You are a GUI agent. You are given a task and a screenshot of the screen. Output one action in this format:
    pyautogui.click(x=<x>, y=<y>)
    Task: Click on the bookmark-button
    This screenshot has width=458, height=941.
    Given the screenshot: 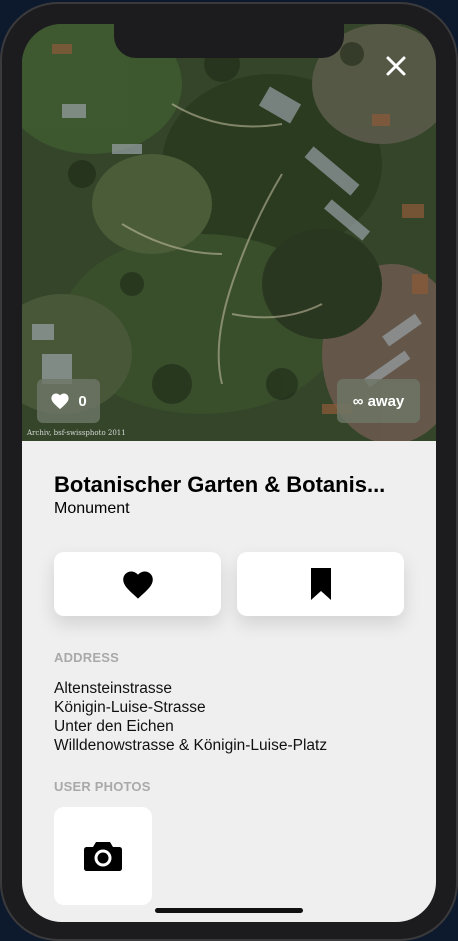 What is the action you would take?
    pyautogui.click(x=320, y=584)
    